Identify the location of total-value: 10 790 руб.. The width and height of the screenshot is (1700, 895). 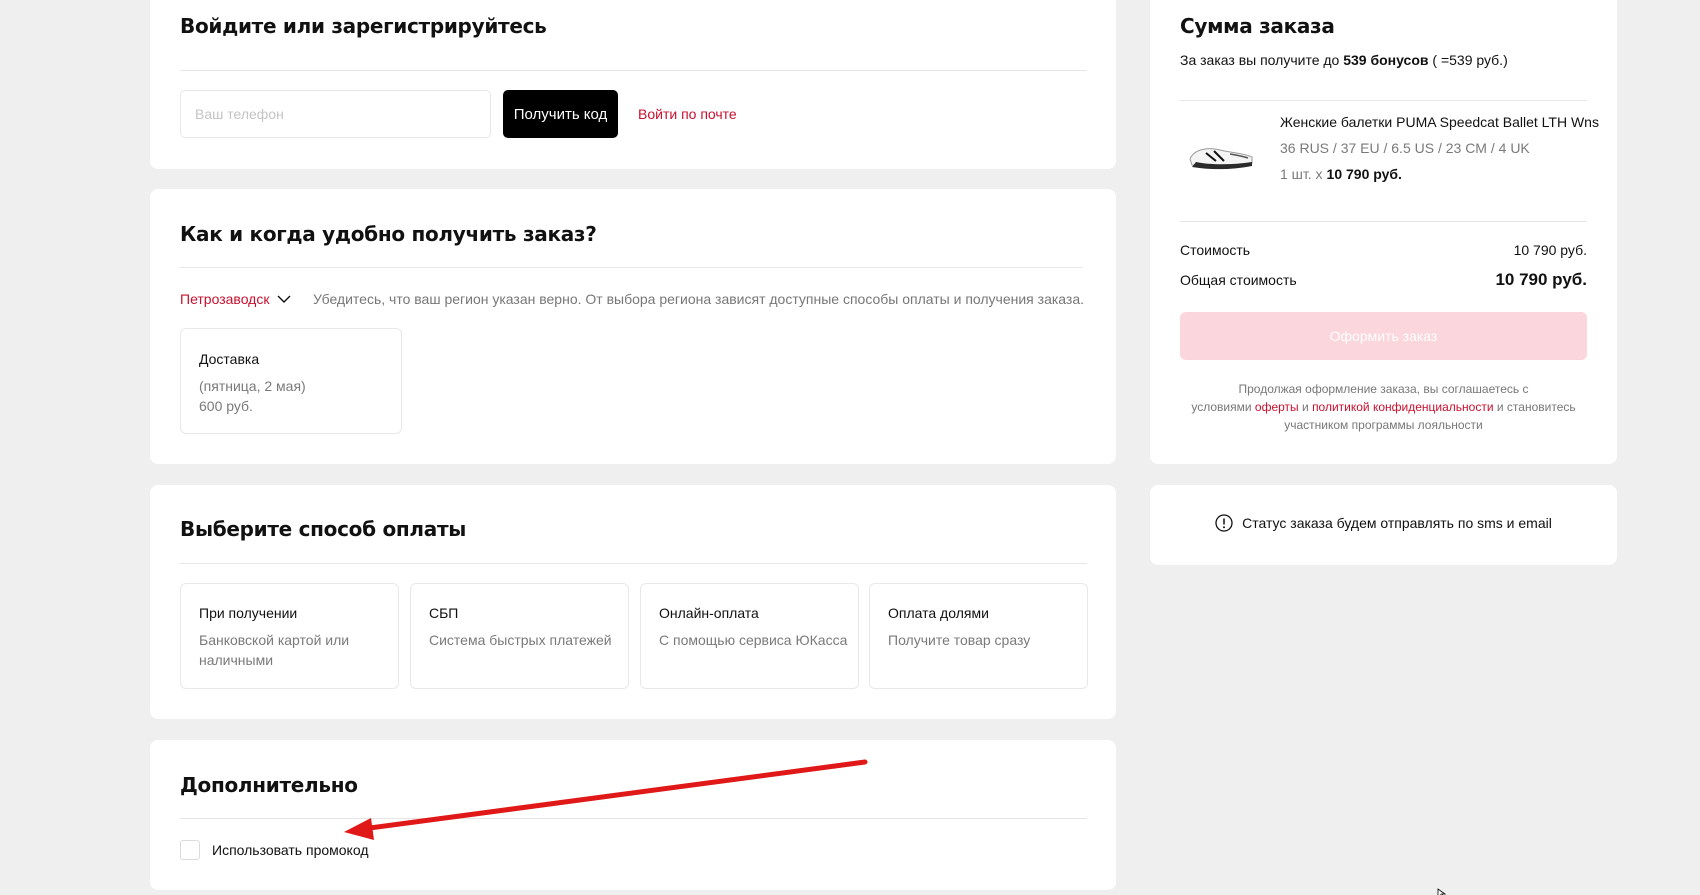
(1541, 279).